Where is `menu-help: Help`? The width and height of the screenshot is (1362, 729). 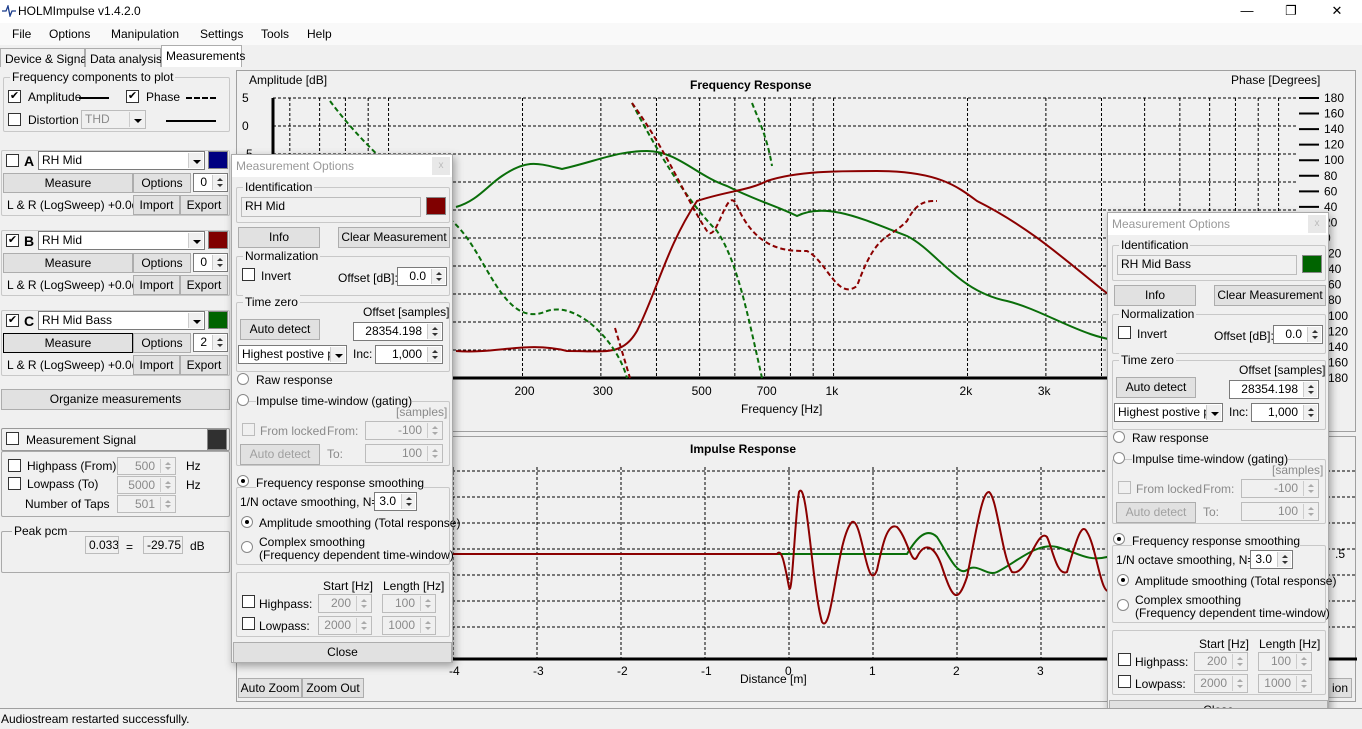 menu-help: Help is located at coordinates (319, 34).